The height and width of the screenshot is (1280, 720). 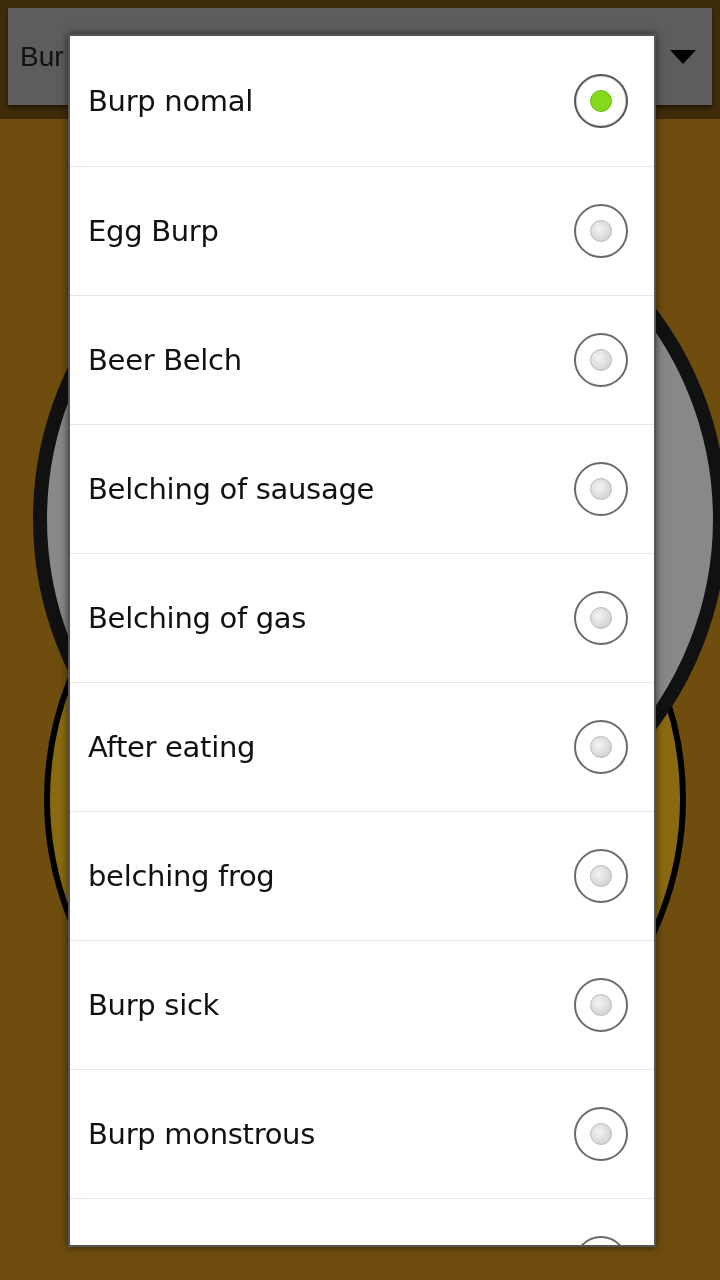 I want to click on dropdown-arrow-icon, so click(x=683, y=56).